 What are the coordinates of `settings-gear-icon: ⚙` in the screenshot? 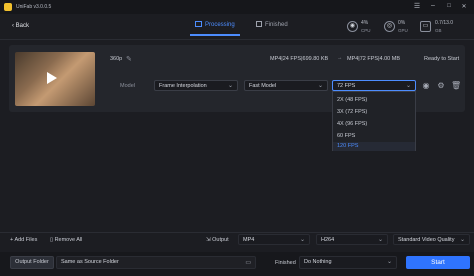 It's located at (441, 85).